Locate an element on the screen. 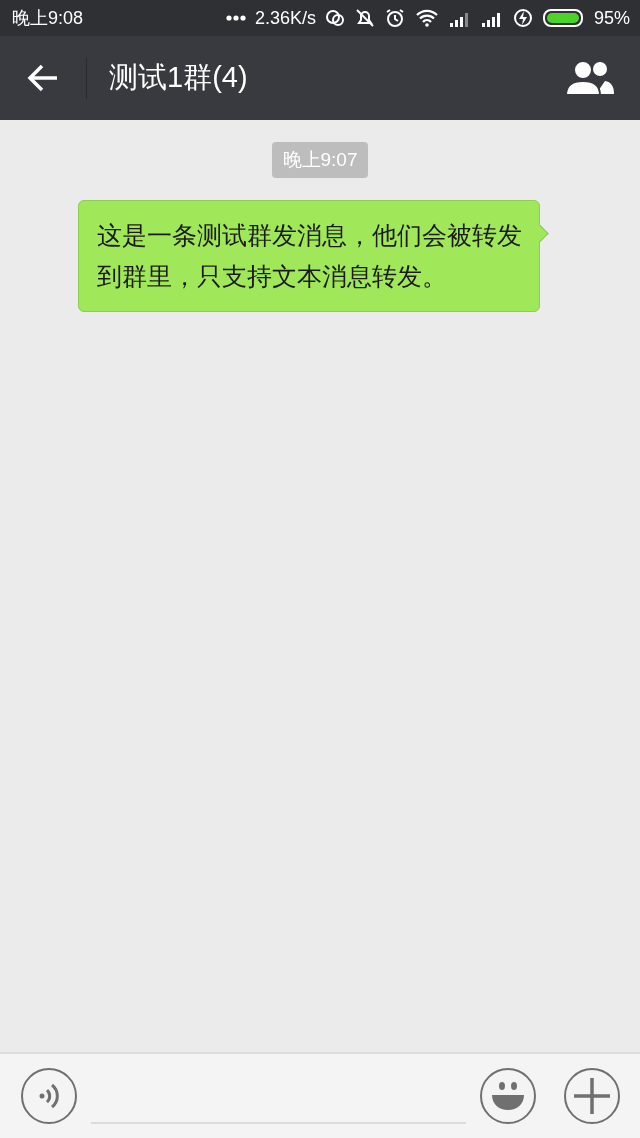  battery-icon is located at coordinates (563, 18).